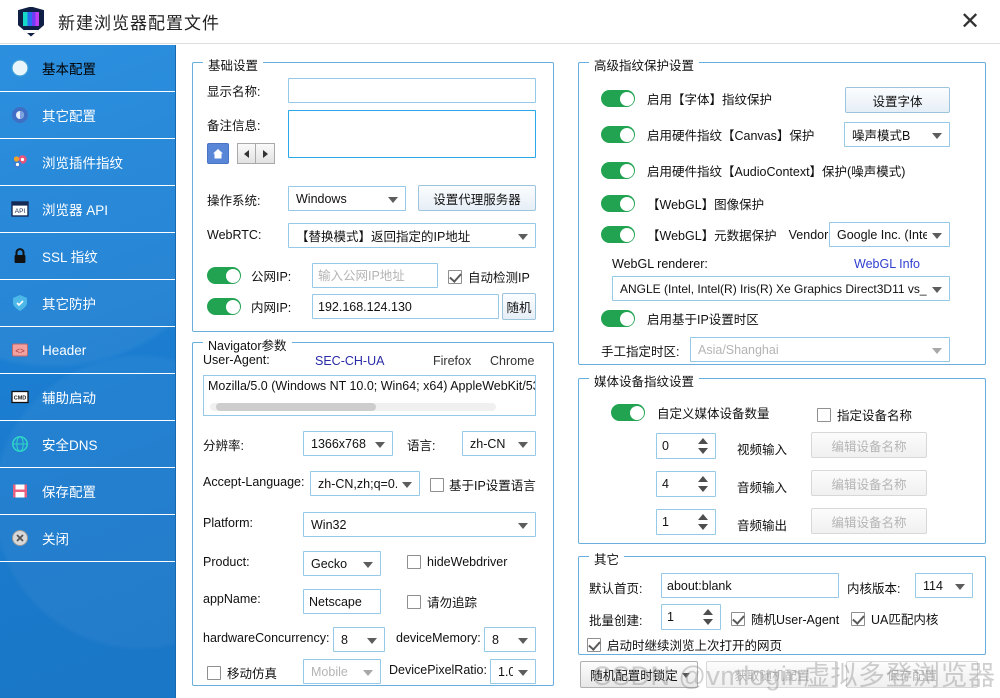 This screenshot has width=1000, height=698. What do you see at coordinates (69, 304) in the screenshot?
I see `sidebar-label: 其它防护` at bounding box center [69, 304].